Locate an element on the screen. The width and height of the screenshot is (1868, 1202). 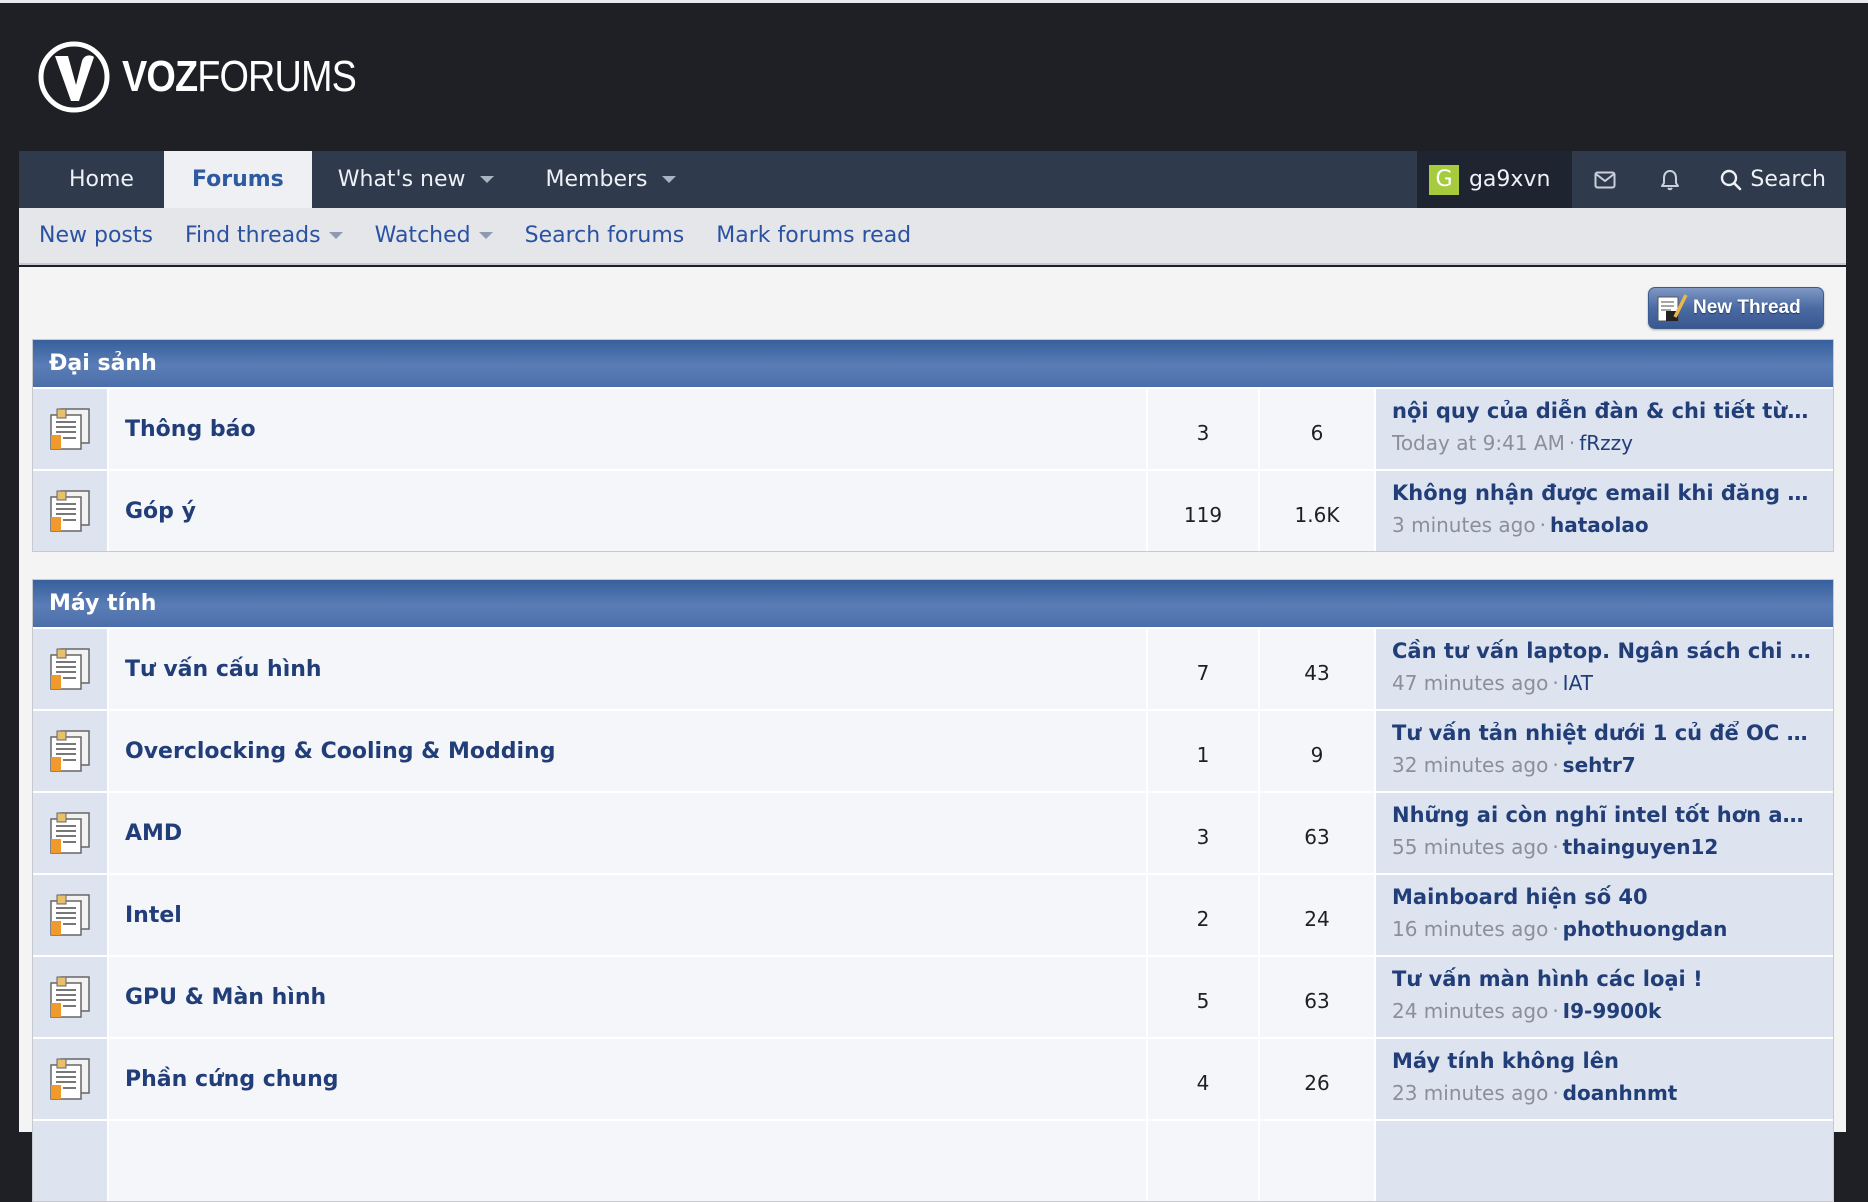
site-header: VOZFORUMS is located at coordinates (934, 77).